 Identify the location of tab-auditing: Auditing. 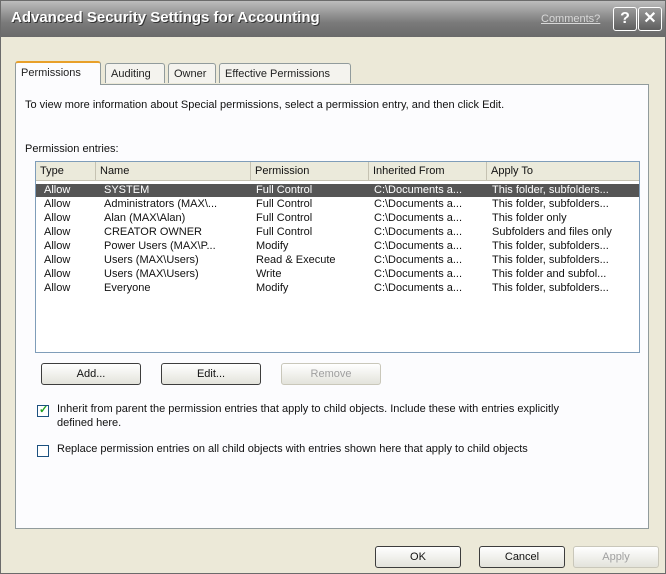
(135, 73).